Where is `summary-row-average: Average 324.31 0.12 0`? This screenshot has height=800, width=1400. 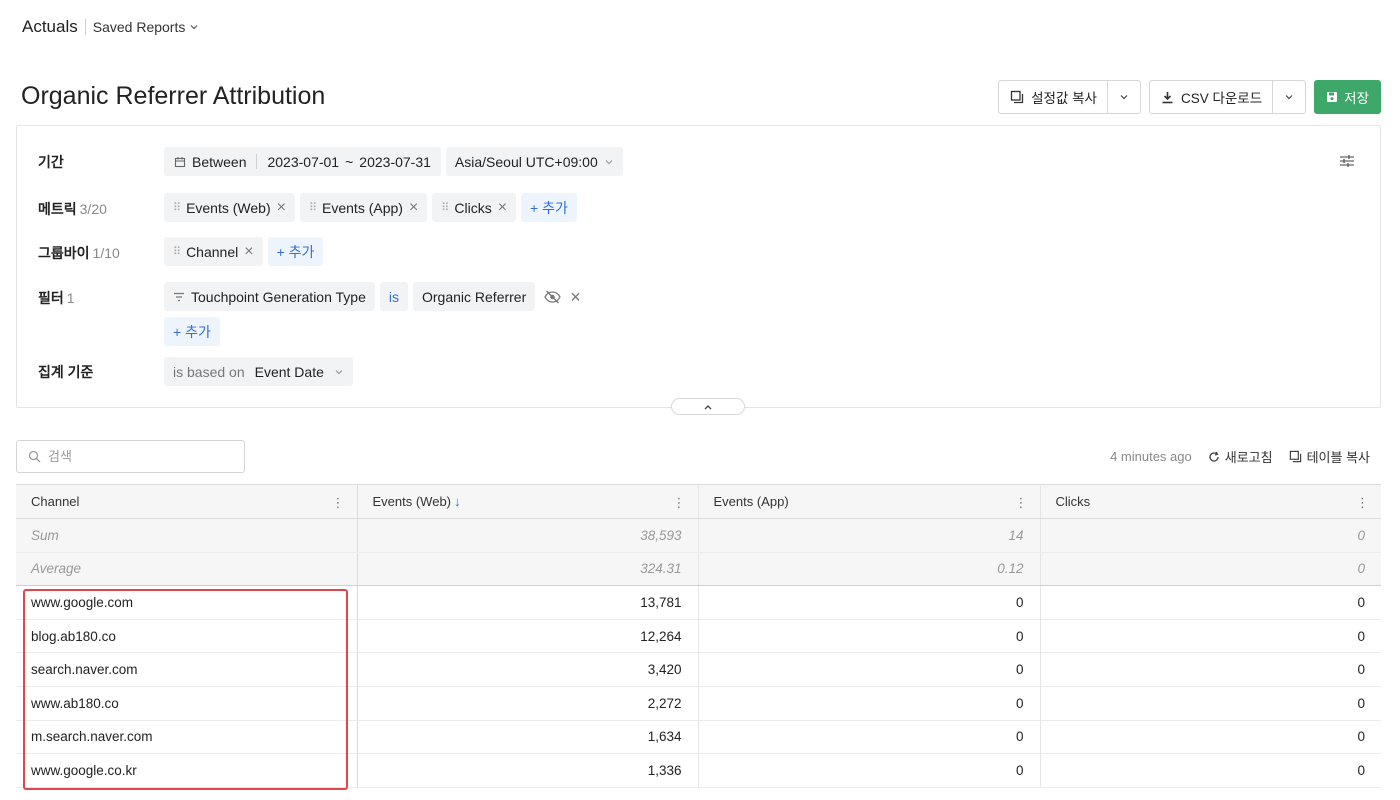
summary-row-average: Average 324.31 0.12 0 is located at coordinates (698, 569).